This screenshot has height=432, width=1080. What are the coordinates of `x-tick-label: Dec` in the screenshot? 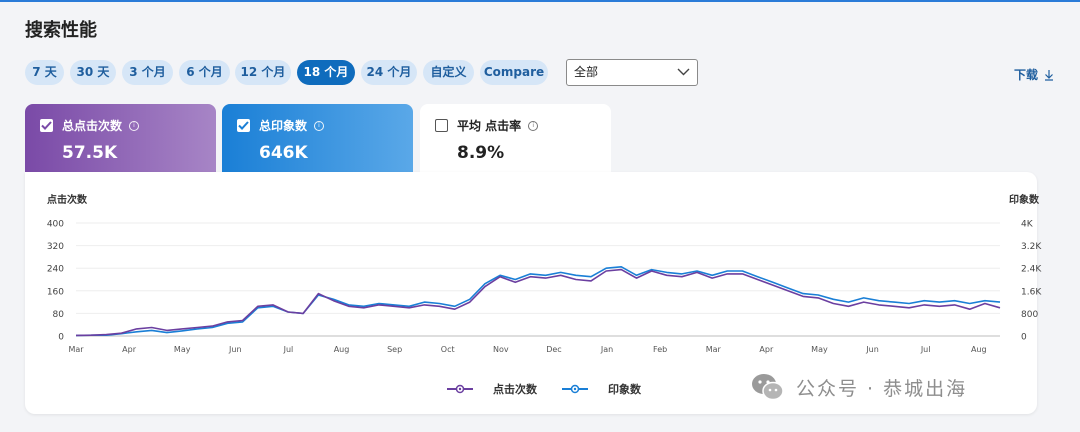 It's located at (553, 349).